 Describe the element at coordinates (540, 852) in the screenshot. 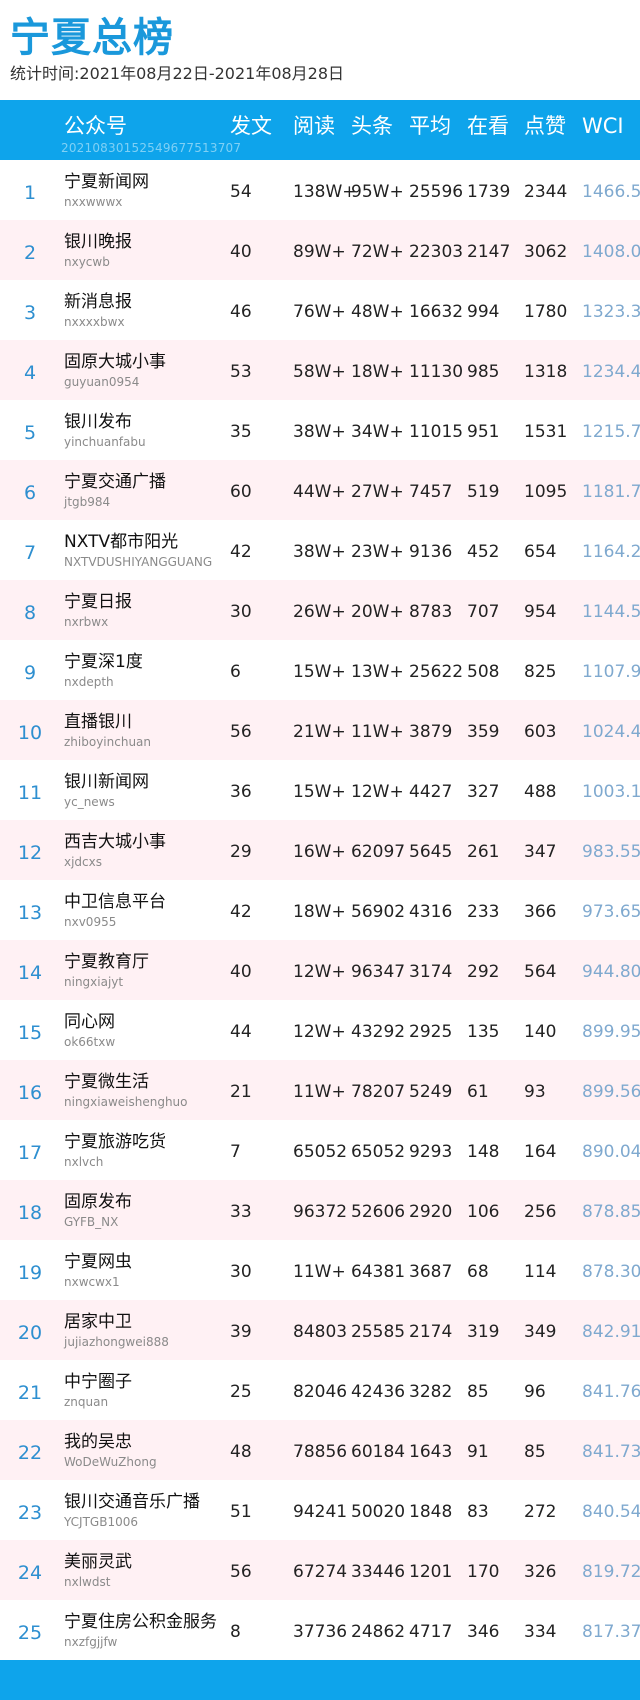

I see `likes-count: 347` at that location.